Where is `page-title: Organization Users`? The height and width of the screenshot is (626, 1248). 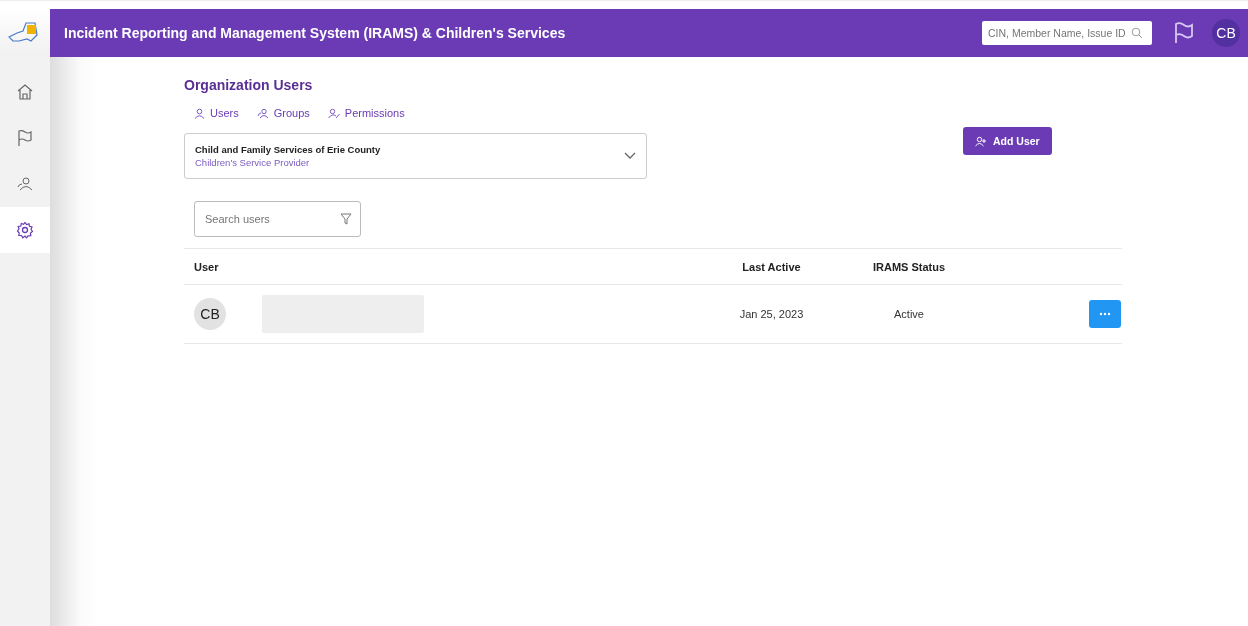
page-title: Organization Users is located at coordinates (249, 85).